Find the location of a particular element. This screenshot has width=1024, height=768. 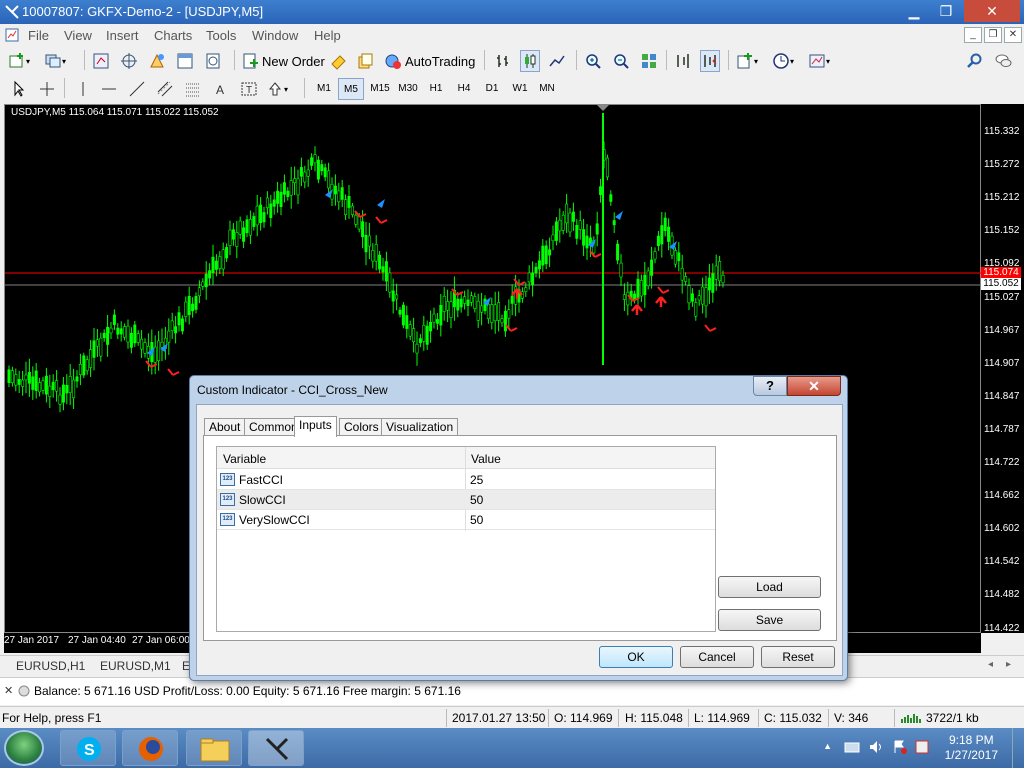

chat-button is located at coordinates (1003, 61).